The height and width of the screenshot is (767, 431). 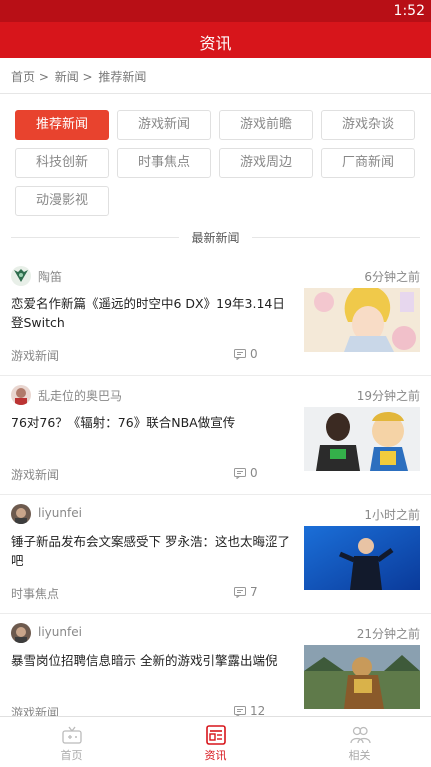 What do you see at coordinates (388, 396) in the screenshot?
I see `news-time: 19分钟之前` at bounding box center [388, 396].